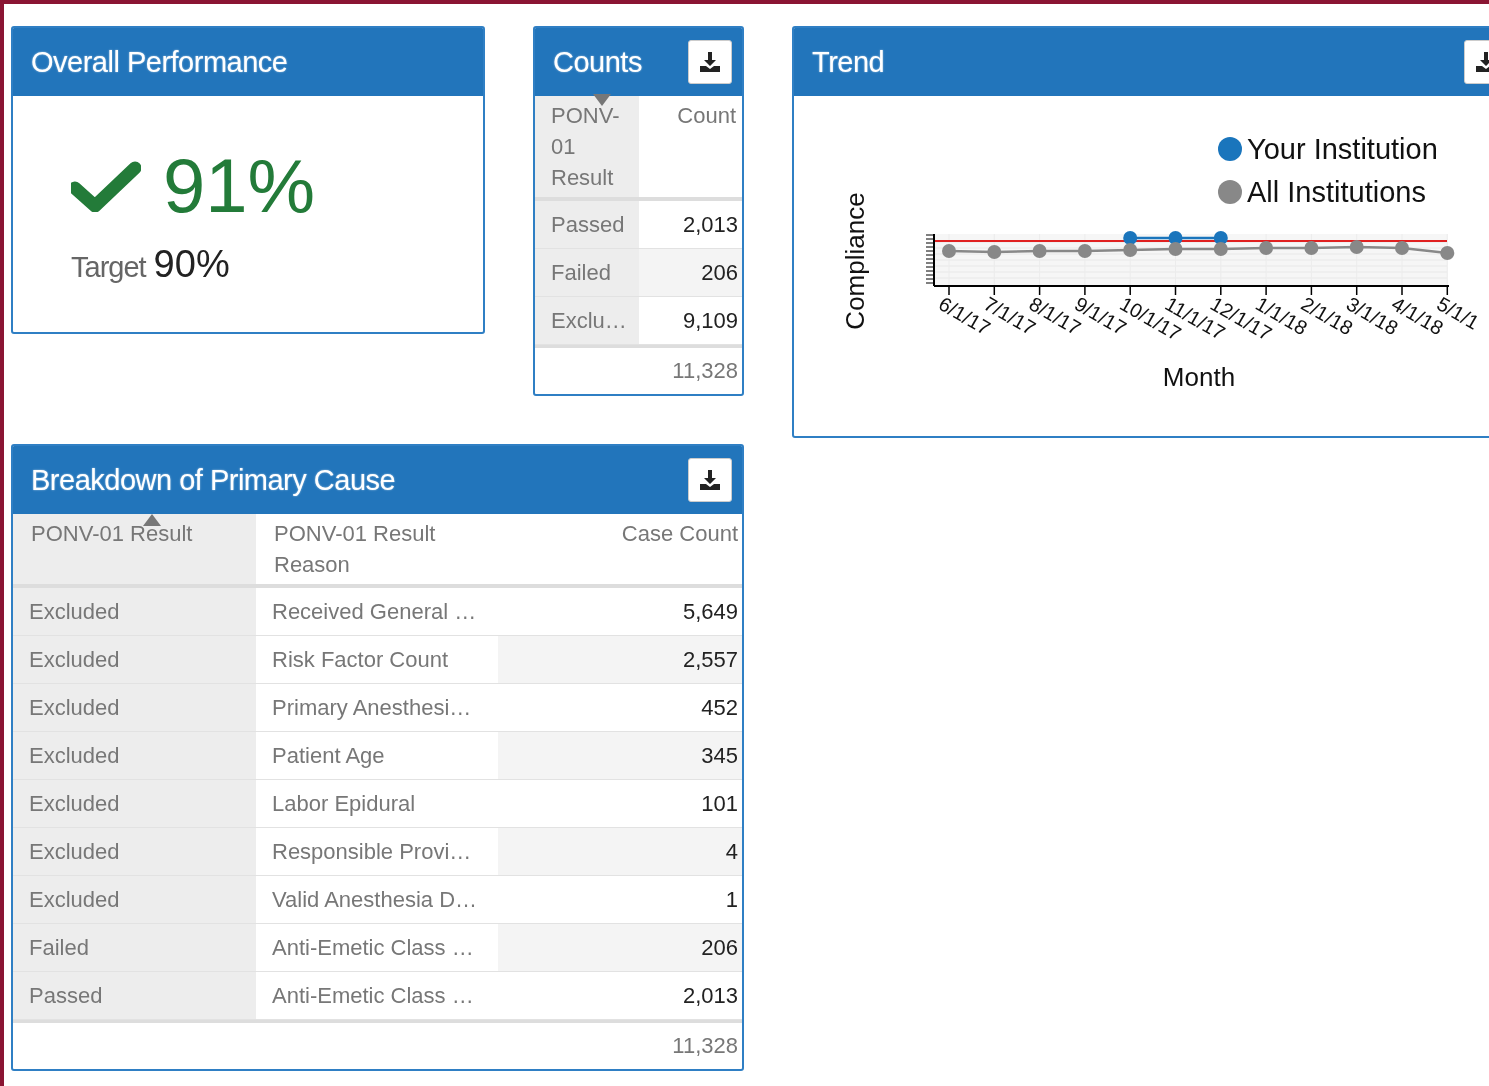 This screenshot has width=1489, height=1086. I want to click on y-axis-label: Compliance, so click(855, 261).